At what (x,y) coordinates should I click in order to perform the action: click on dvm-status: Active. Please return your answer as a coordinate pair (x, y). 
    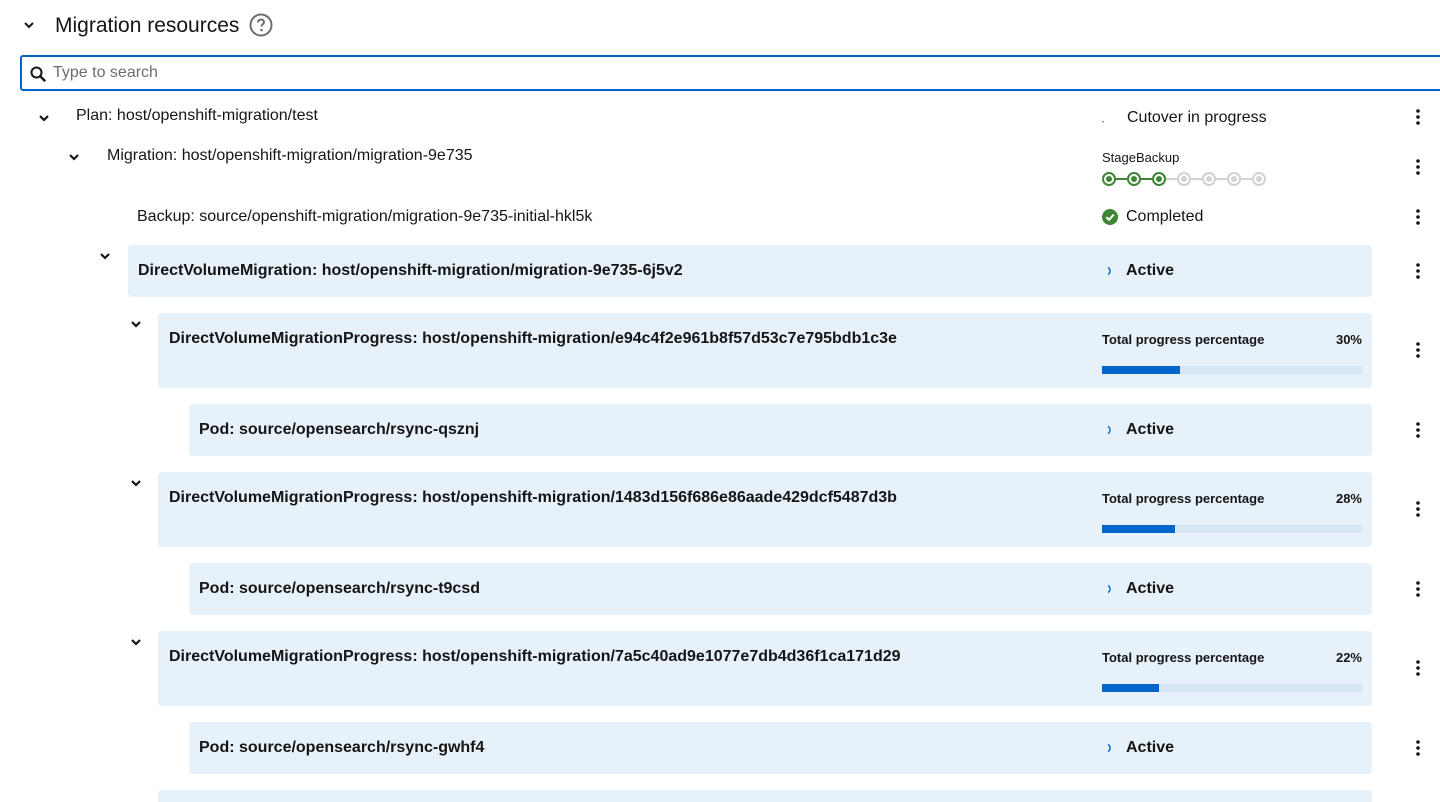
    Looking at the image, I should click on (1138, 271).